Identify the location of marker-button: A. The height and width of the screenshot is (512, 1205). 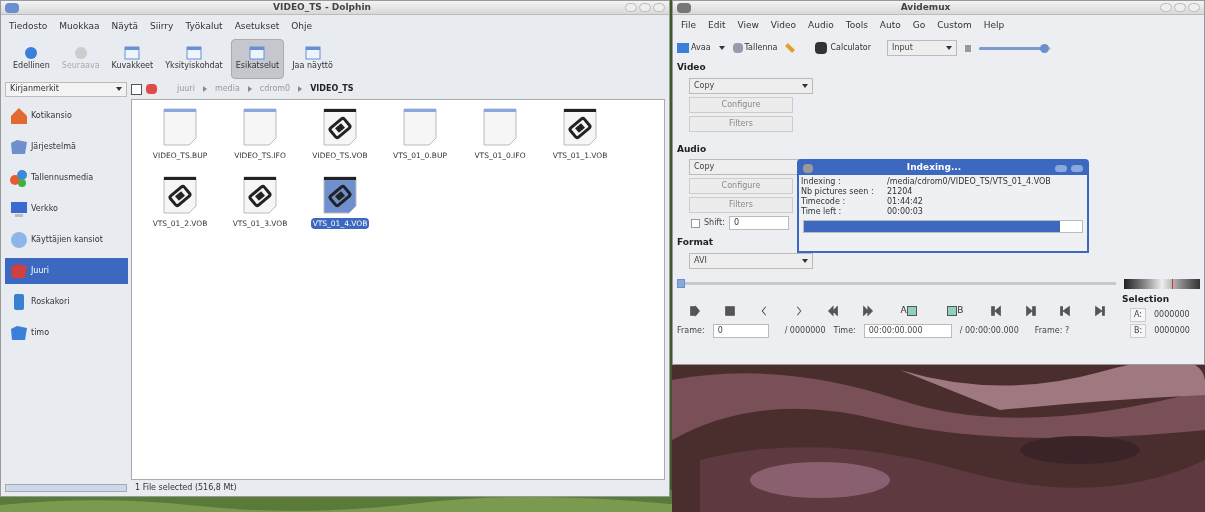
(908, 310).